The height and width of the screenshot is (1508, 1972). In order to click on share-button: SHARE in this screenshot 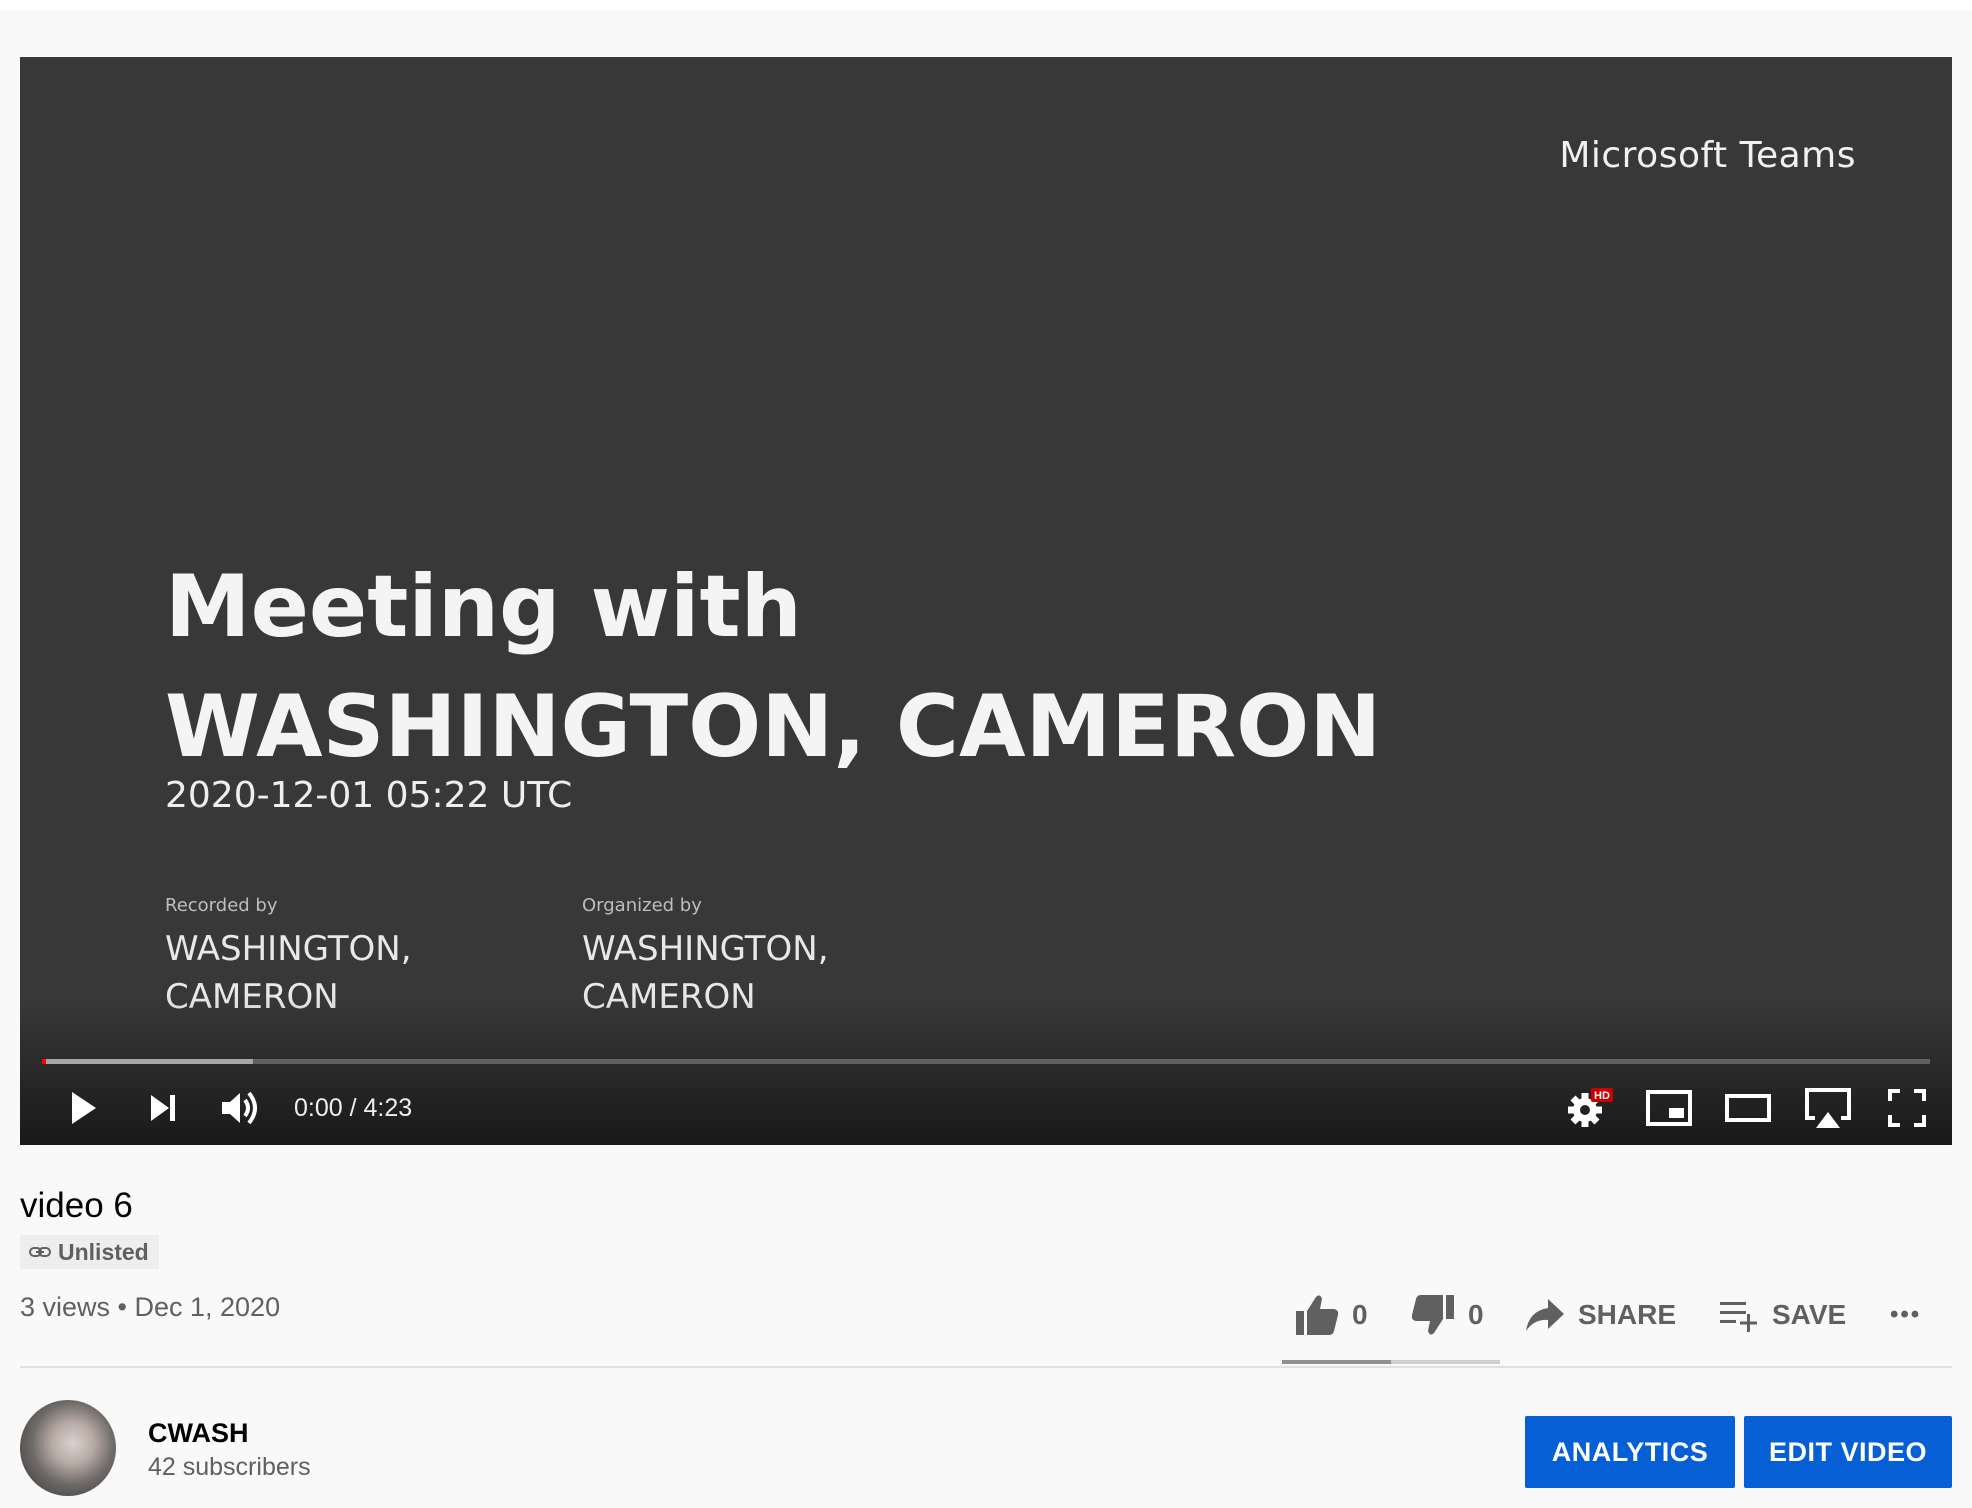, I will do `click(1600, 1315)`.